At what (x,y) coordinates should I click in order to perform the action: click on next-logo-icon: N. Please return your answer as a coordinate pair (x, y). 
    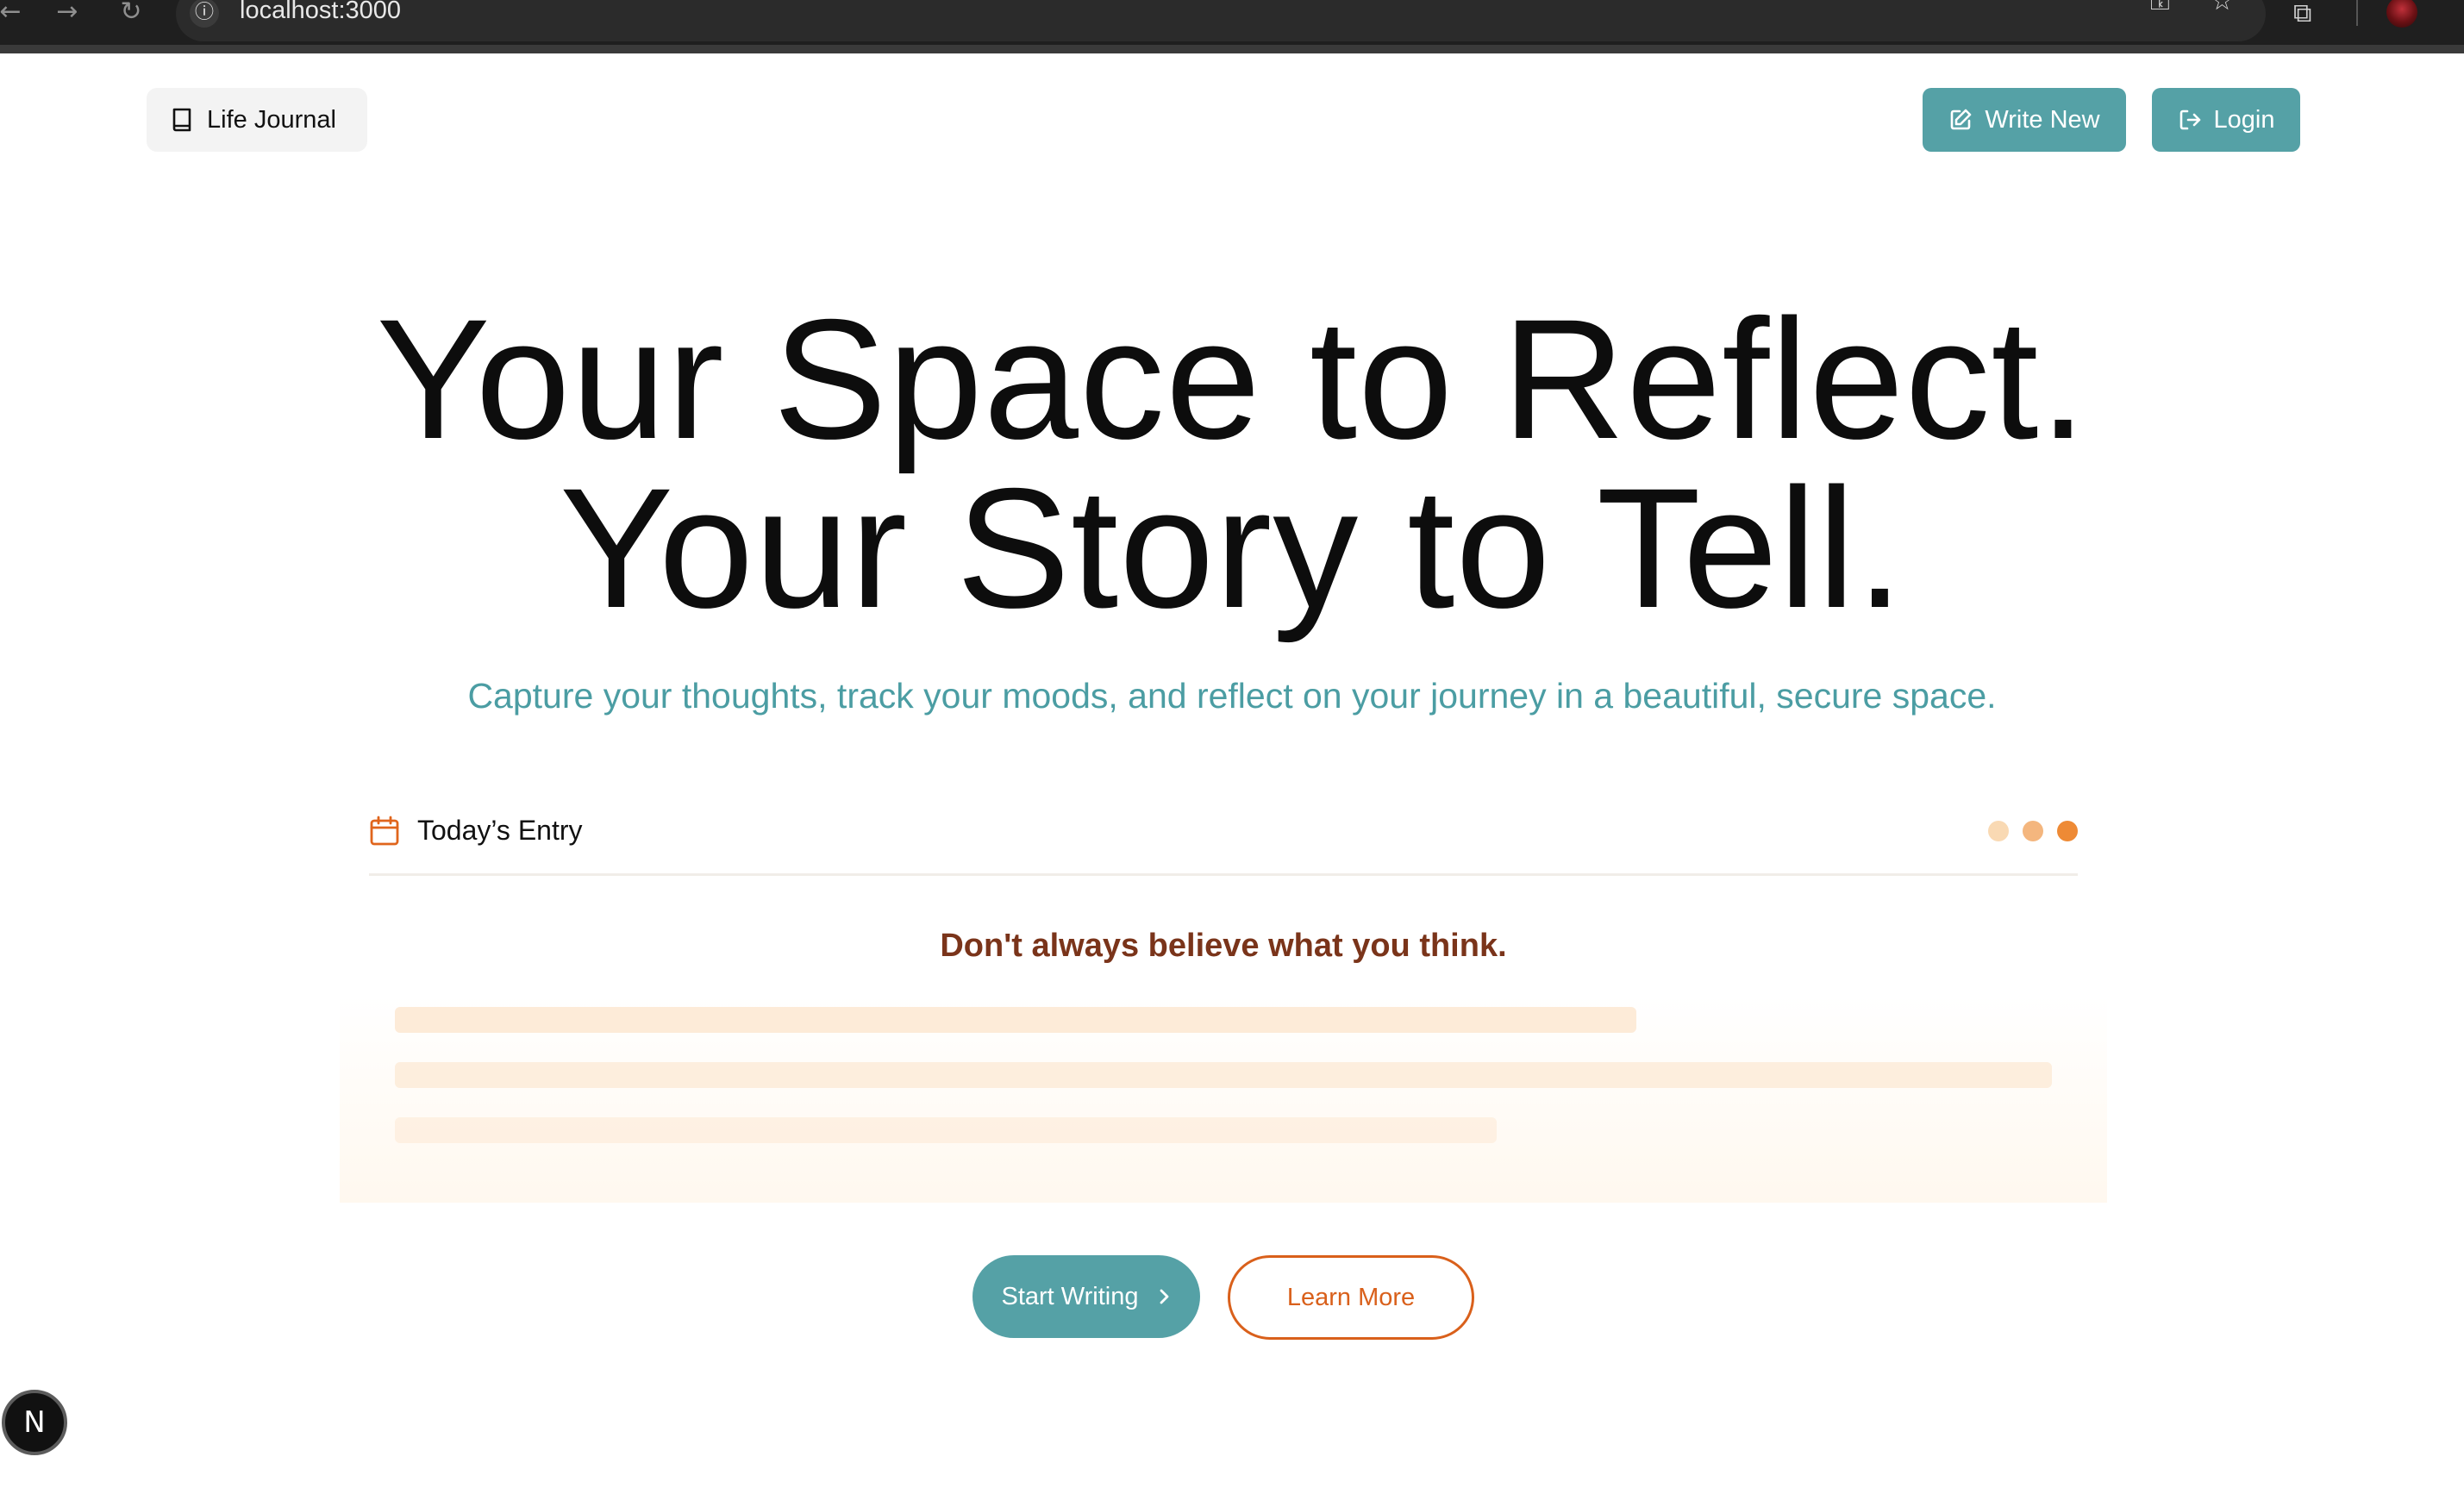
    Looking at the image, I should click on (34, 1422).